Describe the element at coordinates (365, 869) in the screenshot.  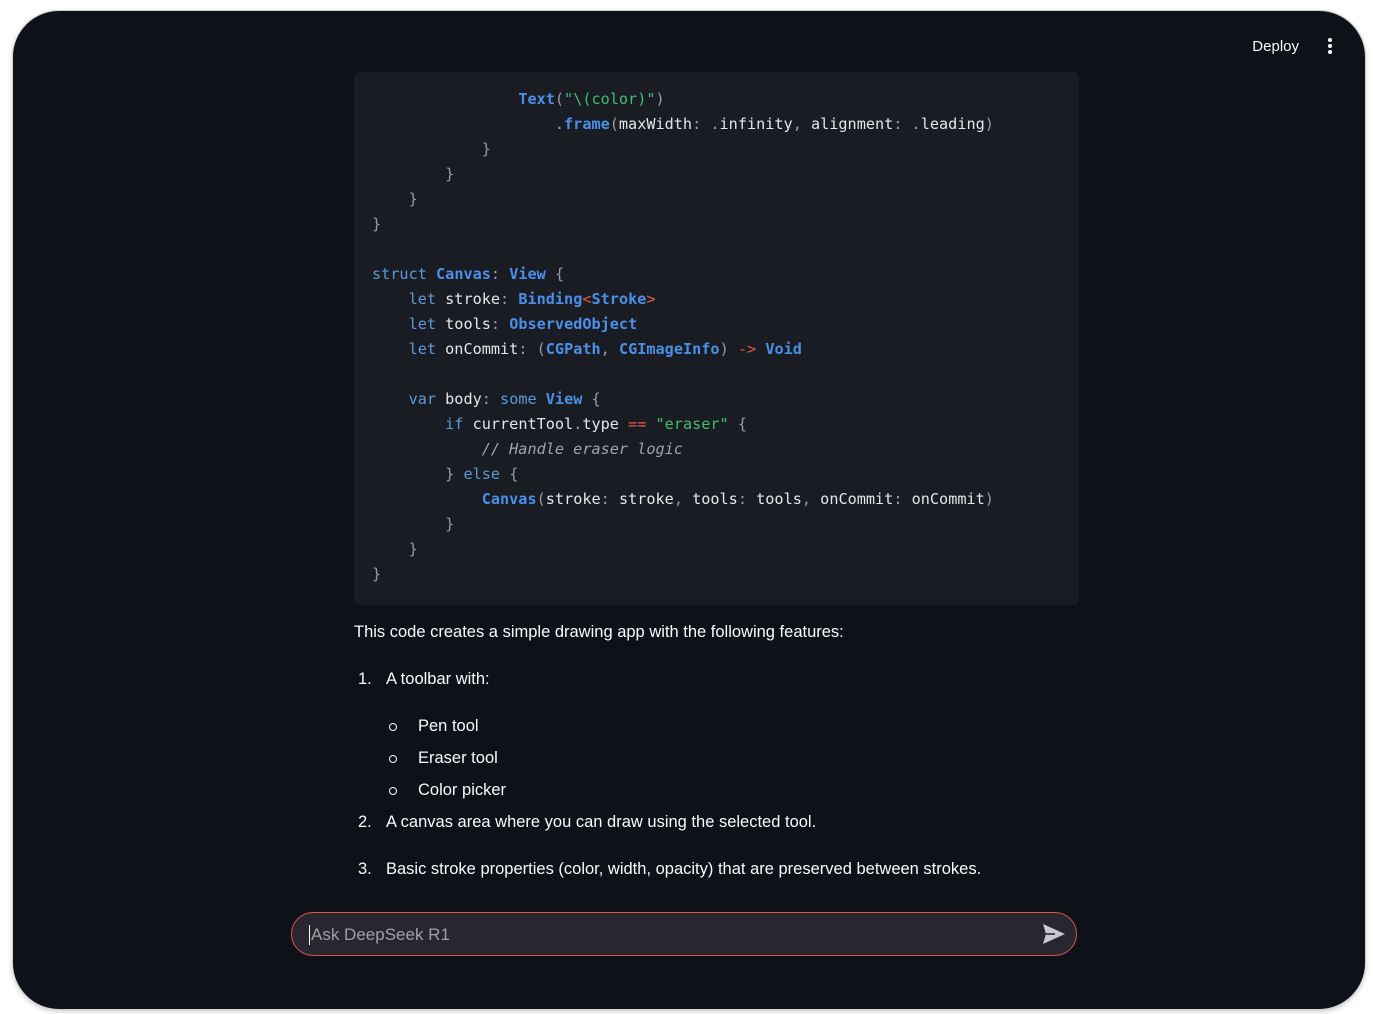
I see `list-number: 3.` at that location.